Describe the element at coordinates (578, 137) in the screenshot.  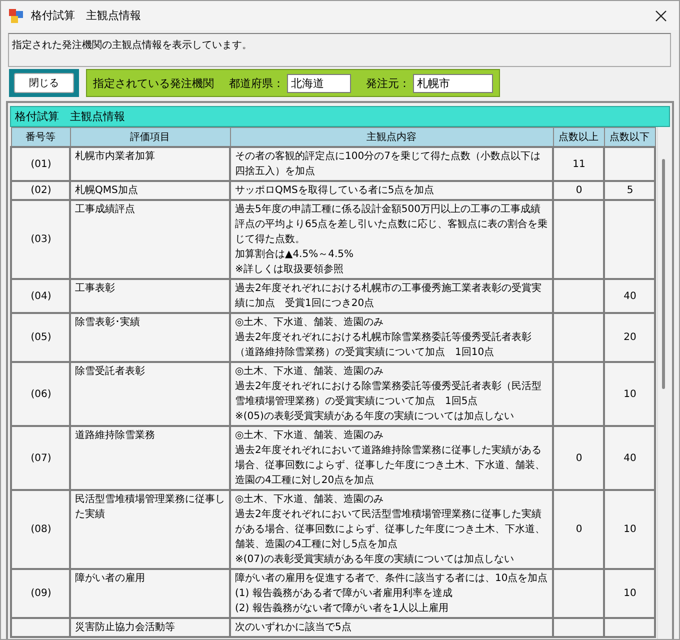
I see `column-header: 点数以上` at that location.